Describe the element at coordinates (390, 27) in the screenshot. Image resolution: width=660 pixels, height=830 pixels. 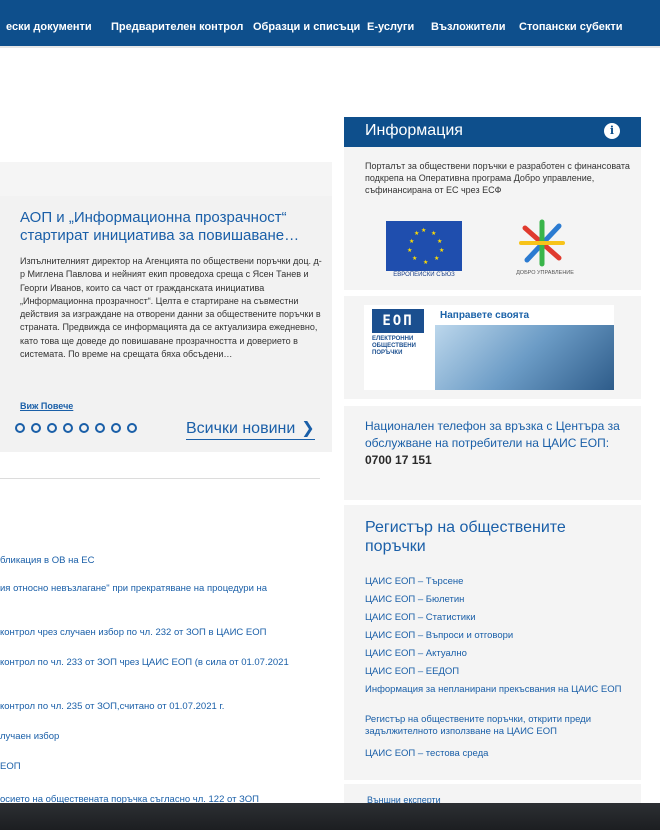
I see `nav-item-e-services: Е-услуги` at that location.